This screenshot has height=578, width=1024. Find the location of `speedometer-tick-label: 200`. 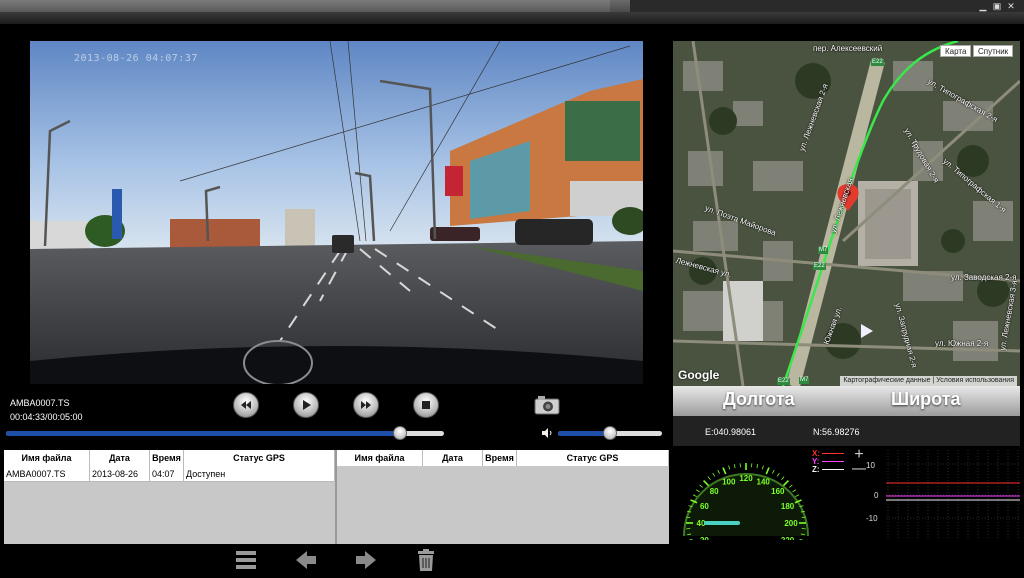

speedometer-tick-label: 200 is located at coordinates (791, 523).